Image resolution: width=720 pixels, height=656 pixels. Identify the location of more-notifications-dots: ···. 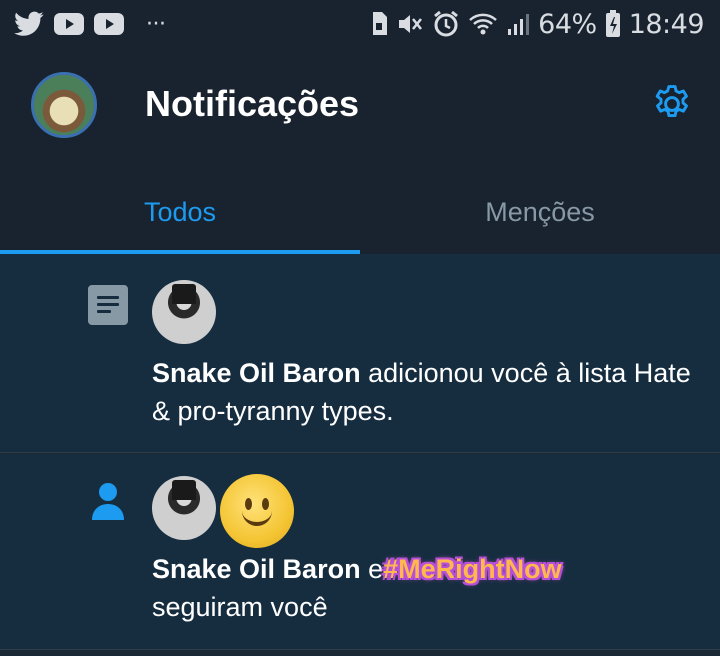
(156, 24).